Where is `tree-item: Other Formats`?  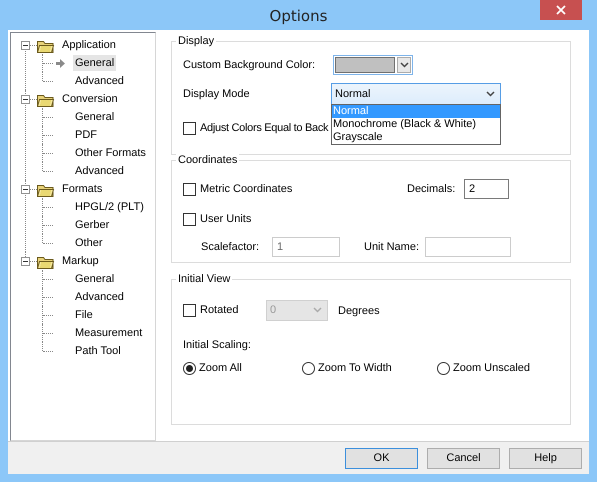 tree-item: Other Formats is located at coordinates (110, 153).